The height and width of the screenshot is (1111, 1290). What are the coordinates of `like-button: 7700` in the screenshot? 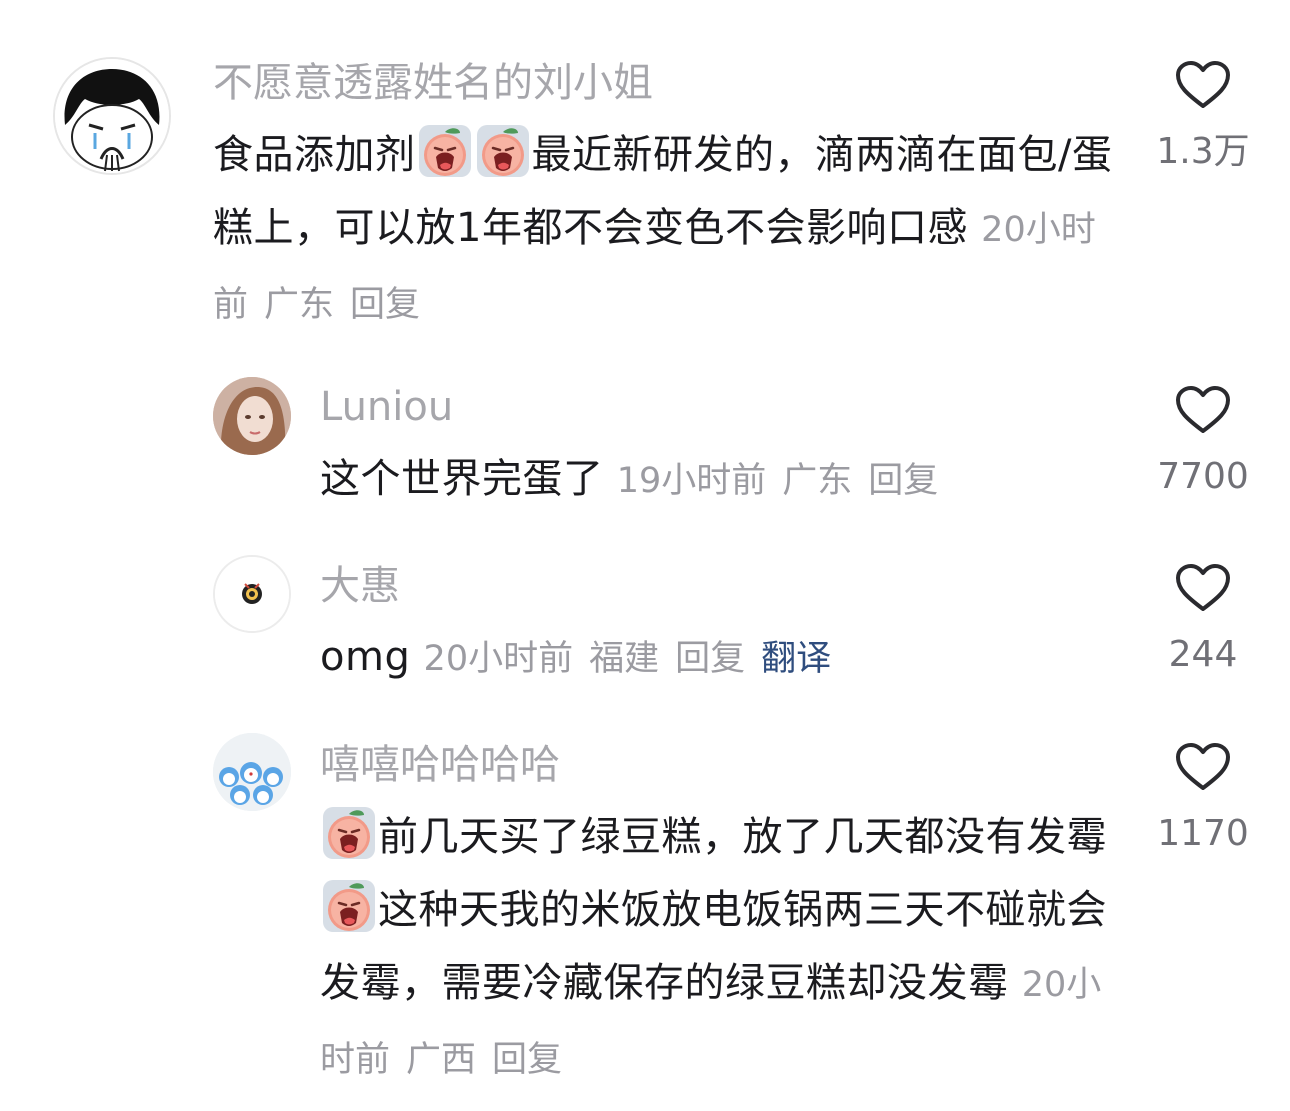 It's located at (1203, 442).